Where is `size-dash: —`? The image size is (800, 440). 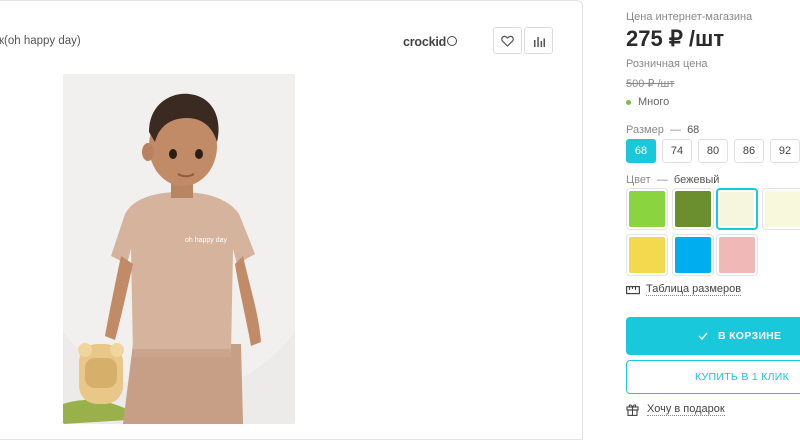
size-dash: — is located at coordinates (675, 130).